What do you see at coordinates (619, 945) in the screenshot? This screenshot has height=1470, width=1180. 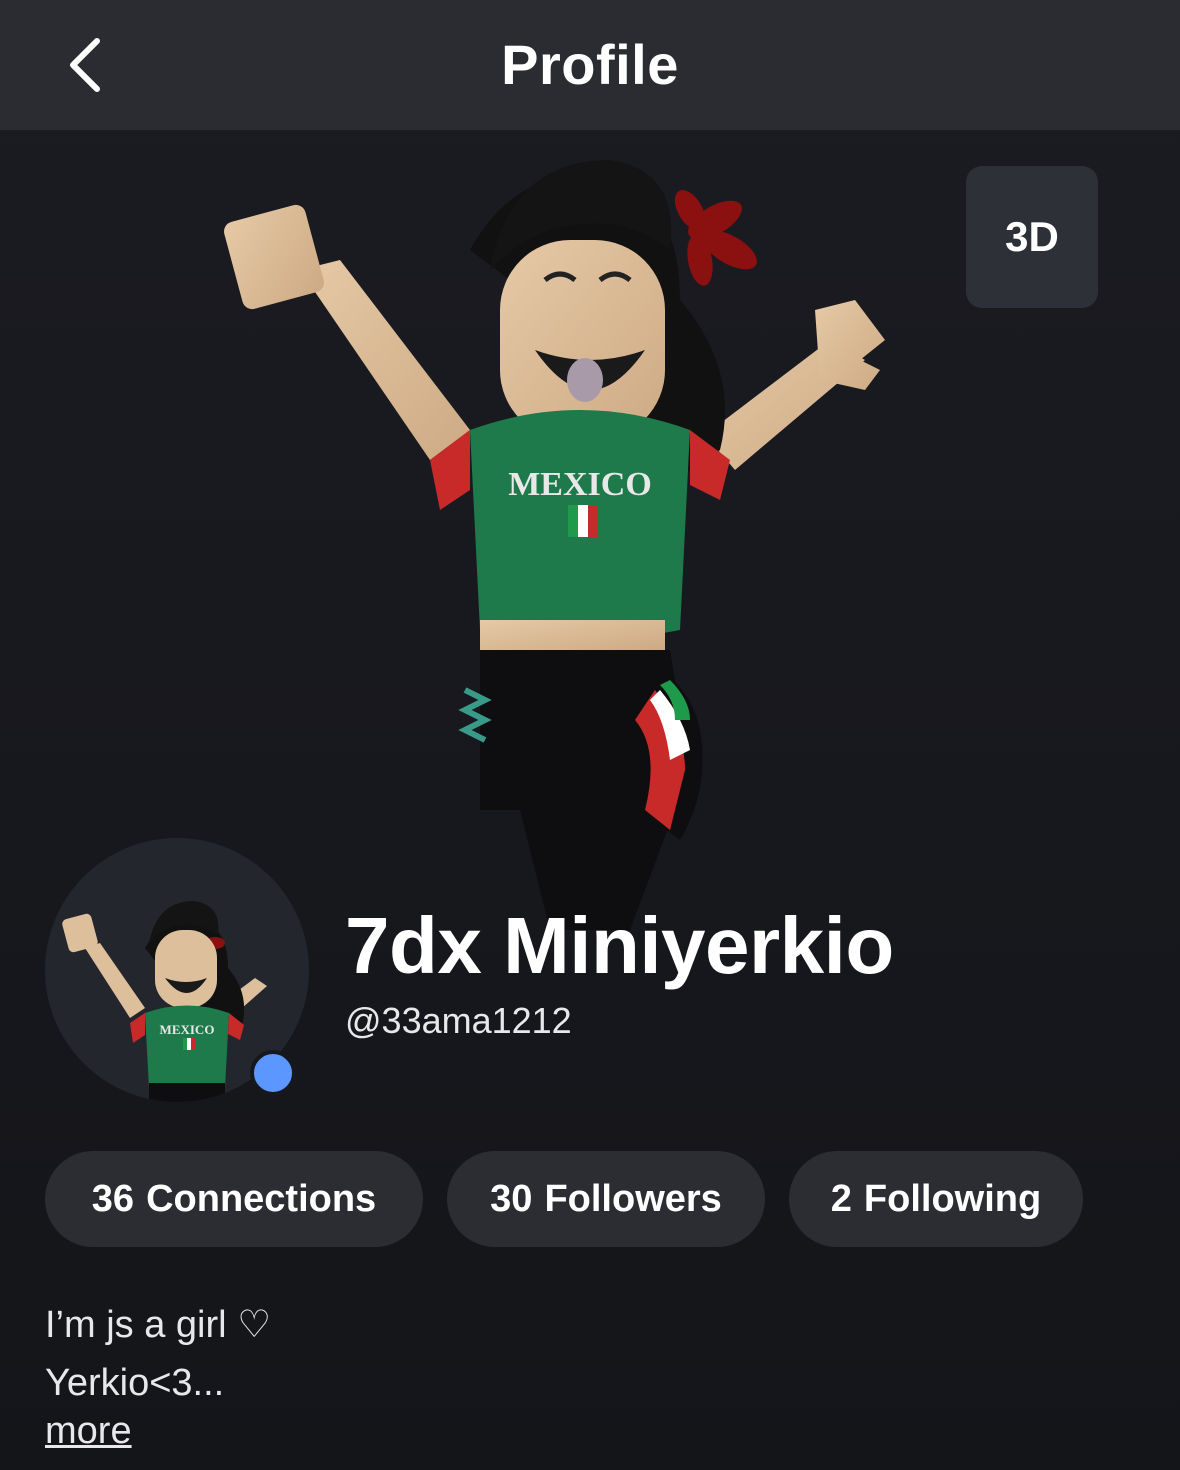 I see `display-name: 7dx Miniyerkio` at bounding box center [619, 945].